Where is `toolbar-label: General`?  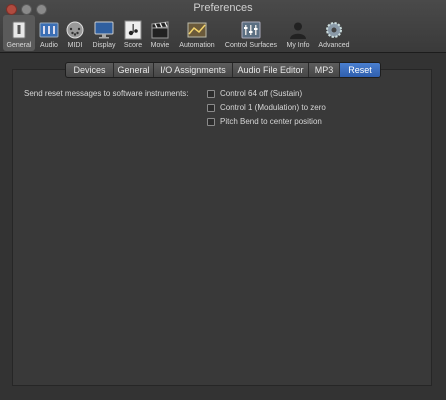 toolbar-label: General is located at coordinates (19, 45).